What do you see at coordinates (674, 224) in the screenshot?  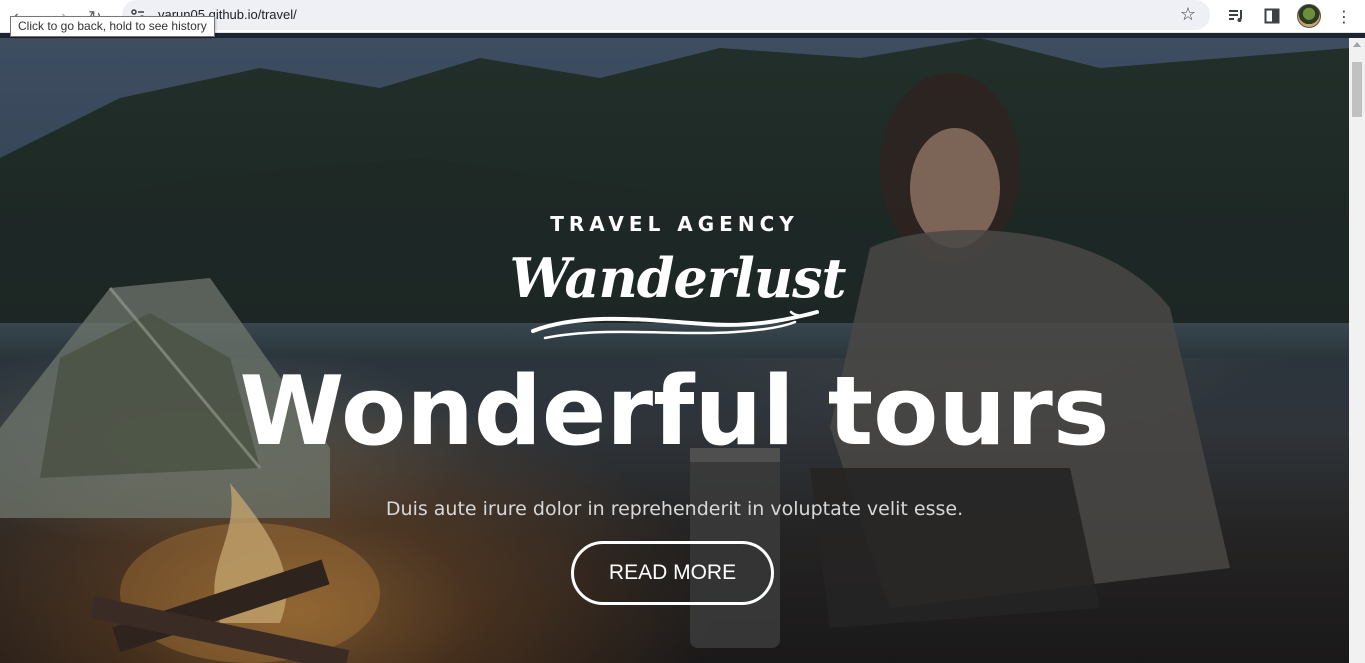 I see `eyebrow-text: TRAVEL AGENCY` at bounding box center [674, 224].